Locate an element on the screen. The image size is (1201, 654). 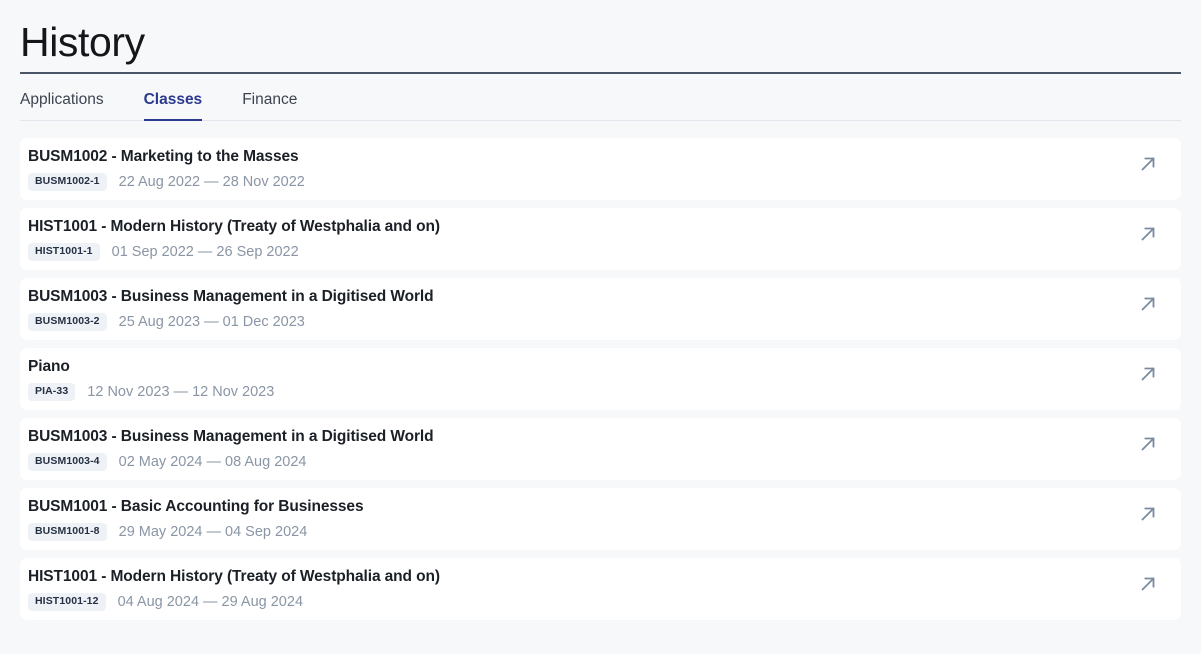
class-code-badge: BUSM1002-1 is located at coordinates (67, 182).